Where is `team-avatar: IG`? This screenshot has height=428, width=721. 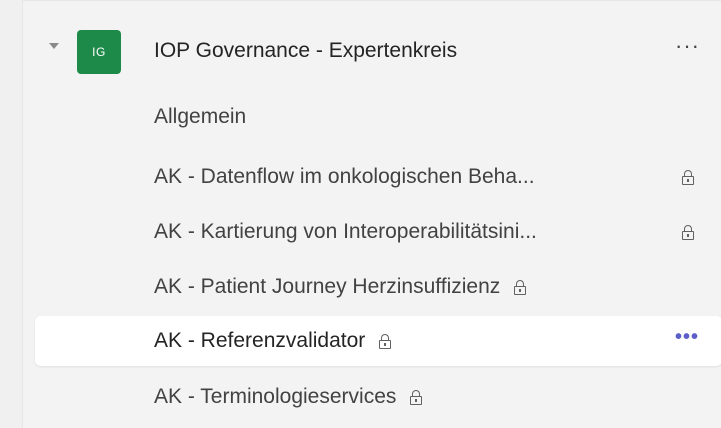 team-avatar: IG is located at coordinates (99, 52).